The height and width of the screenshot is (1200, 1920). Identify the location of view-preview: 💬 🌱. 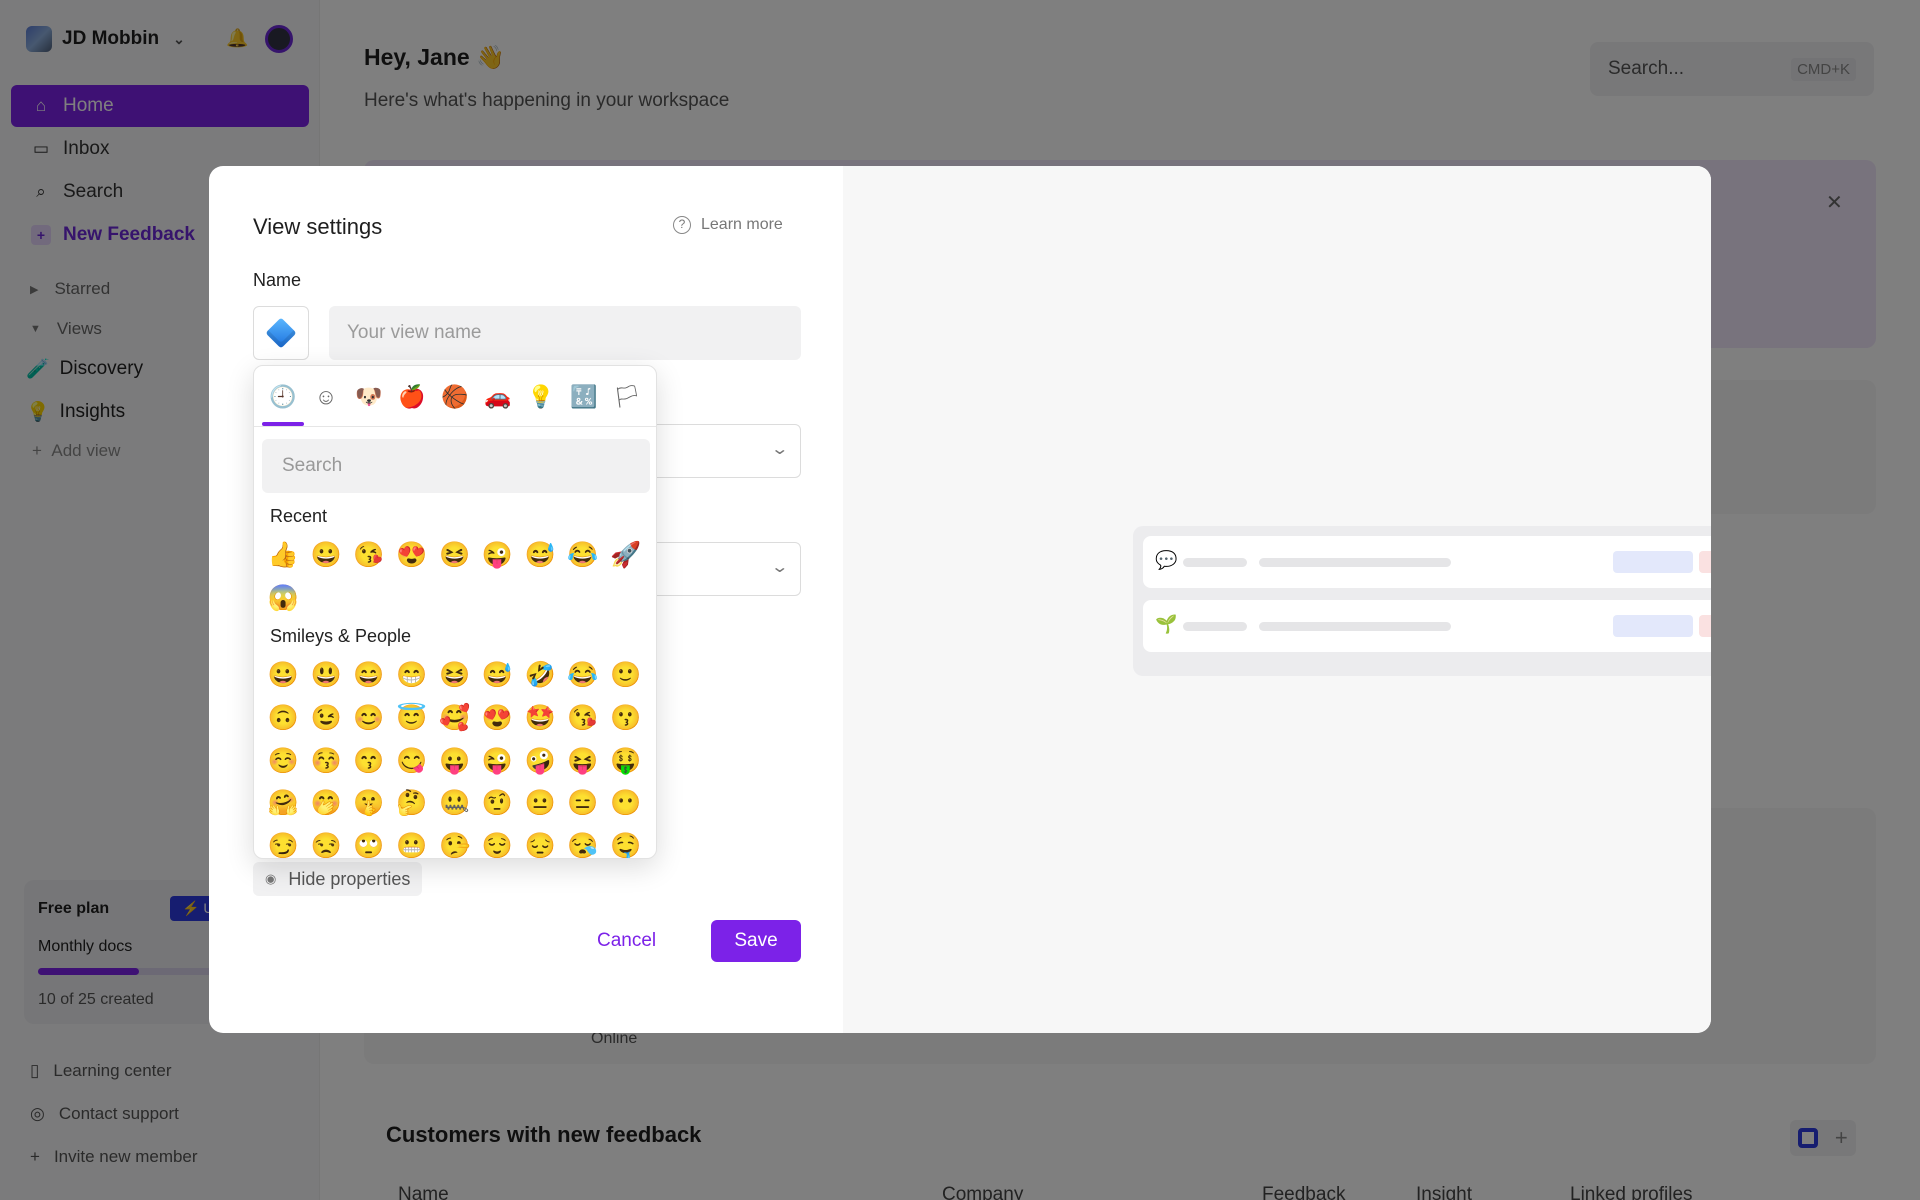
(1422, 601).